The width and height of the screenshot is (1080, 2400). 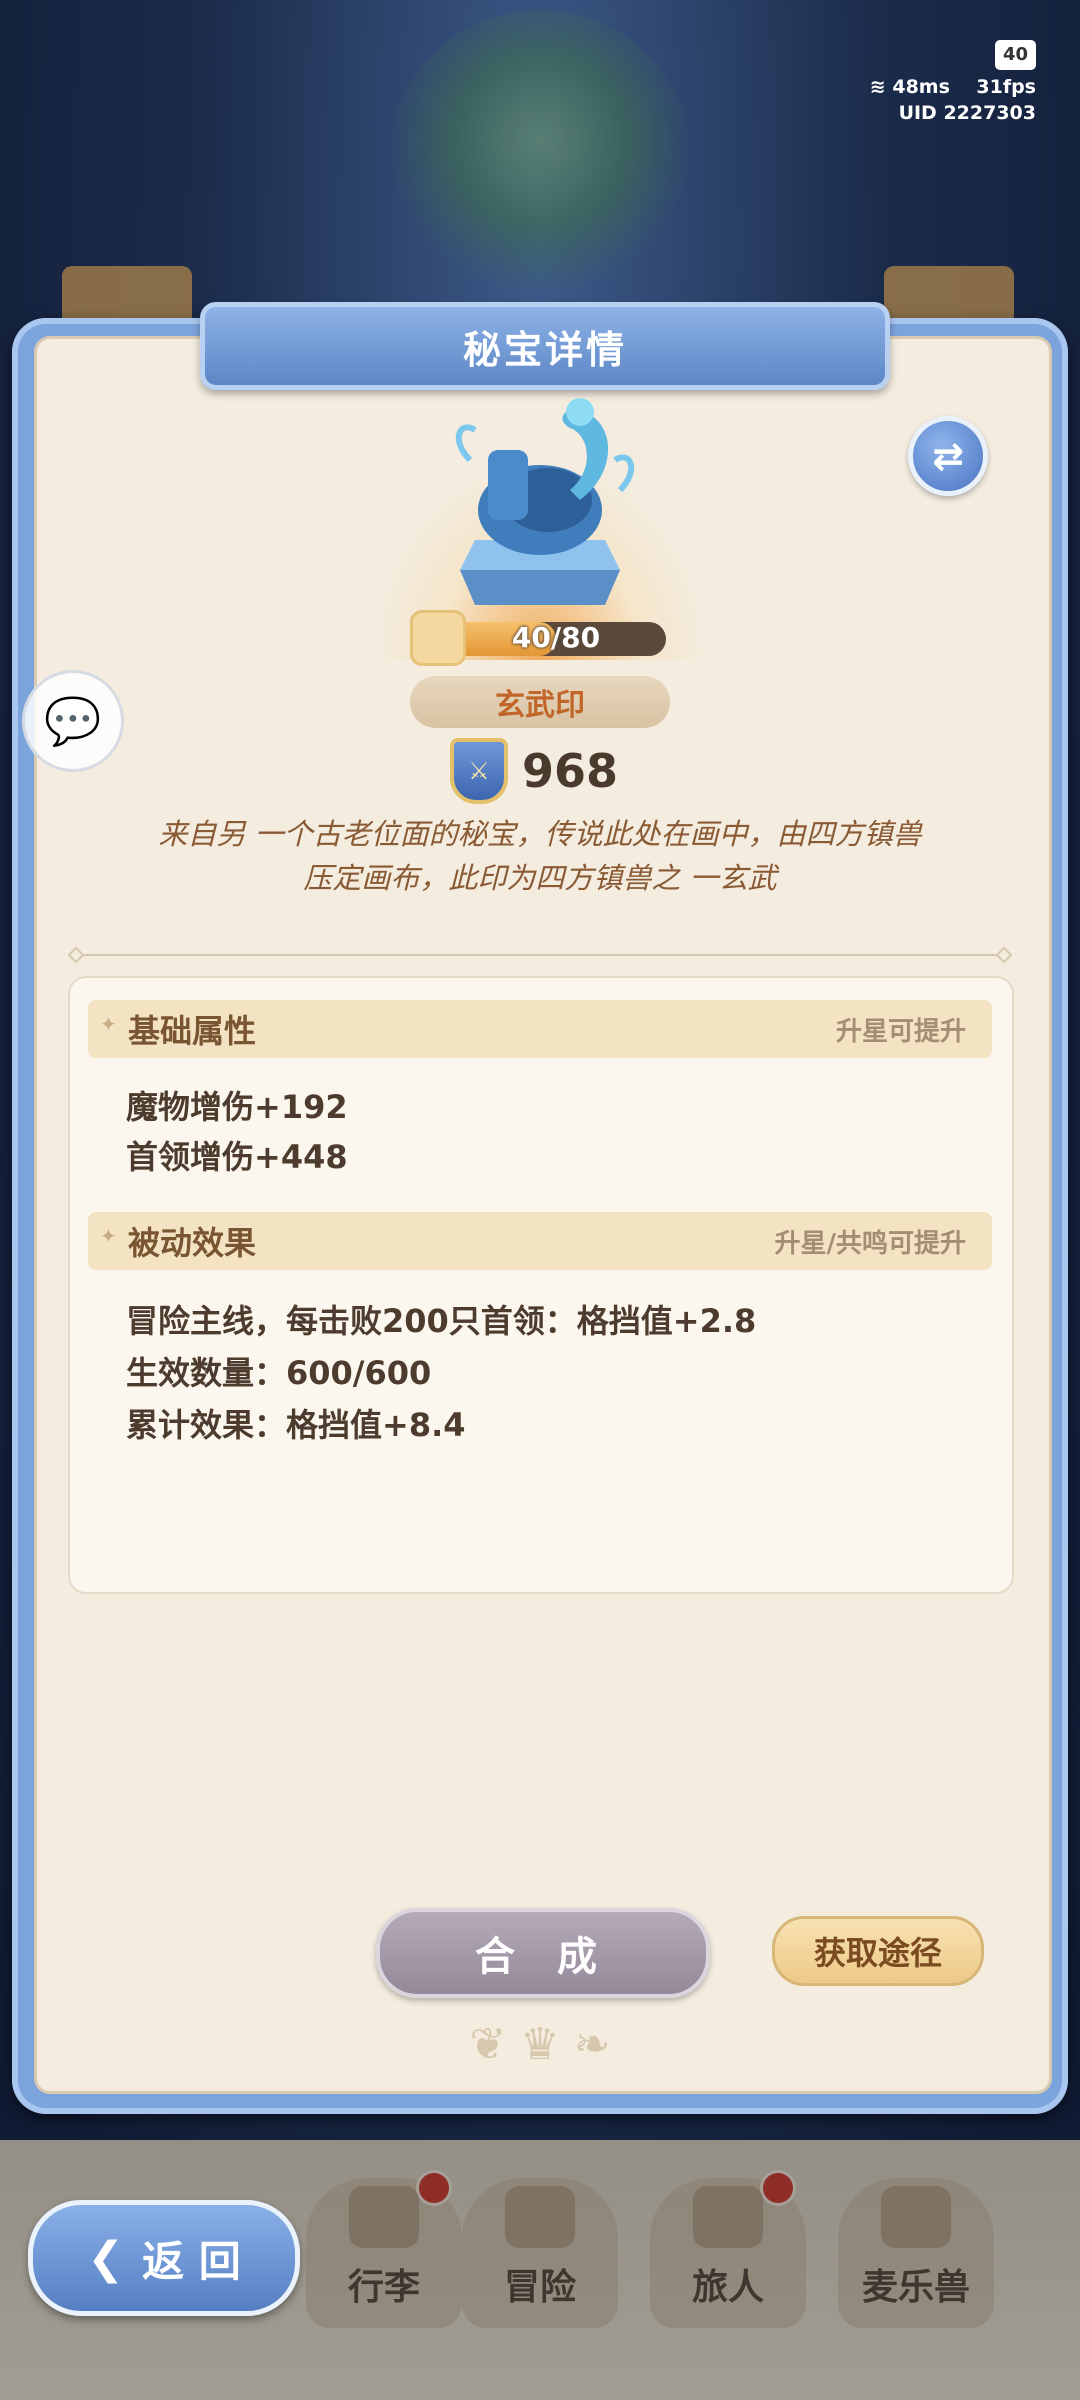 I want to click on swap-button: ⇄, so click(x=948, y=456).